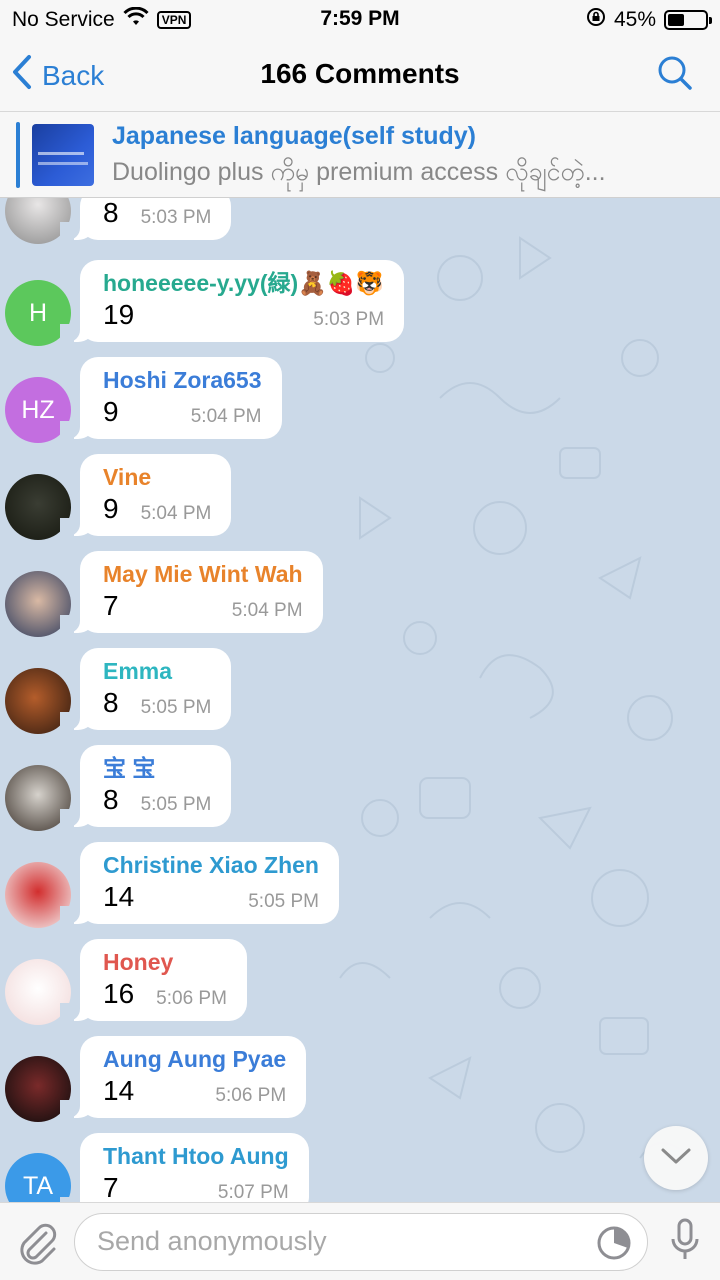  Describe the element at coordinates (360, 18) in the screenshot. I see `status-bar: No Service VPN 7:59 PM 45%` at that location.